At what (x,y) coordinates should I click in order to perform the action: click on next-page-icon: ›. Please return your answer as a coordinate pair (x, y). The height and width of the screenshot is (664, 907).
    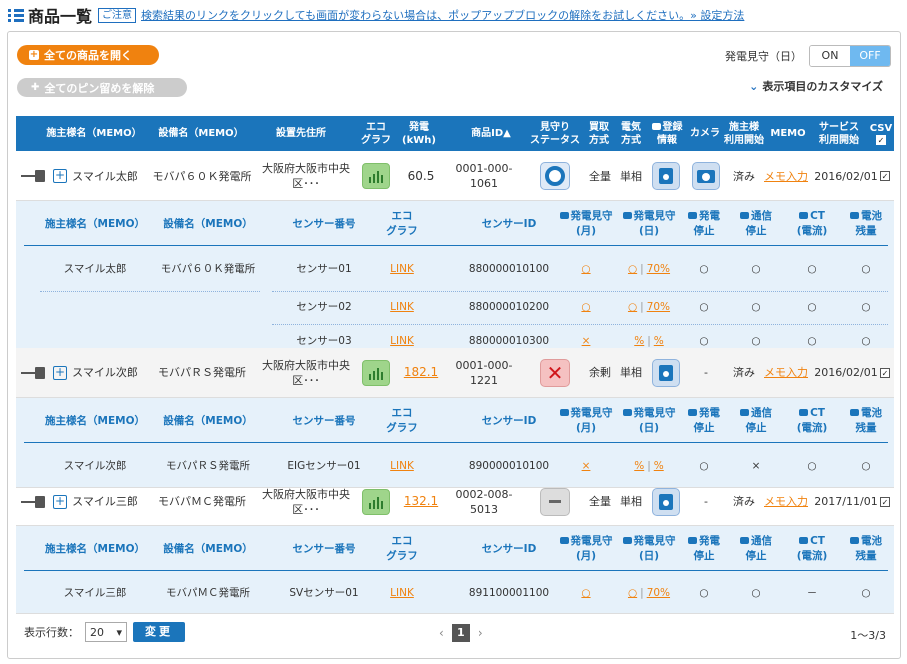
    Looking at the image, I should click on (480, 633).